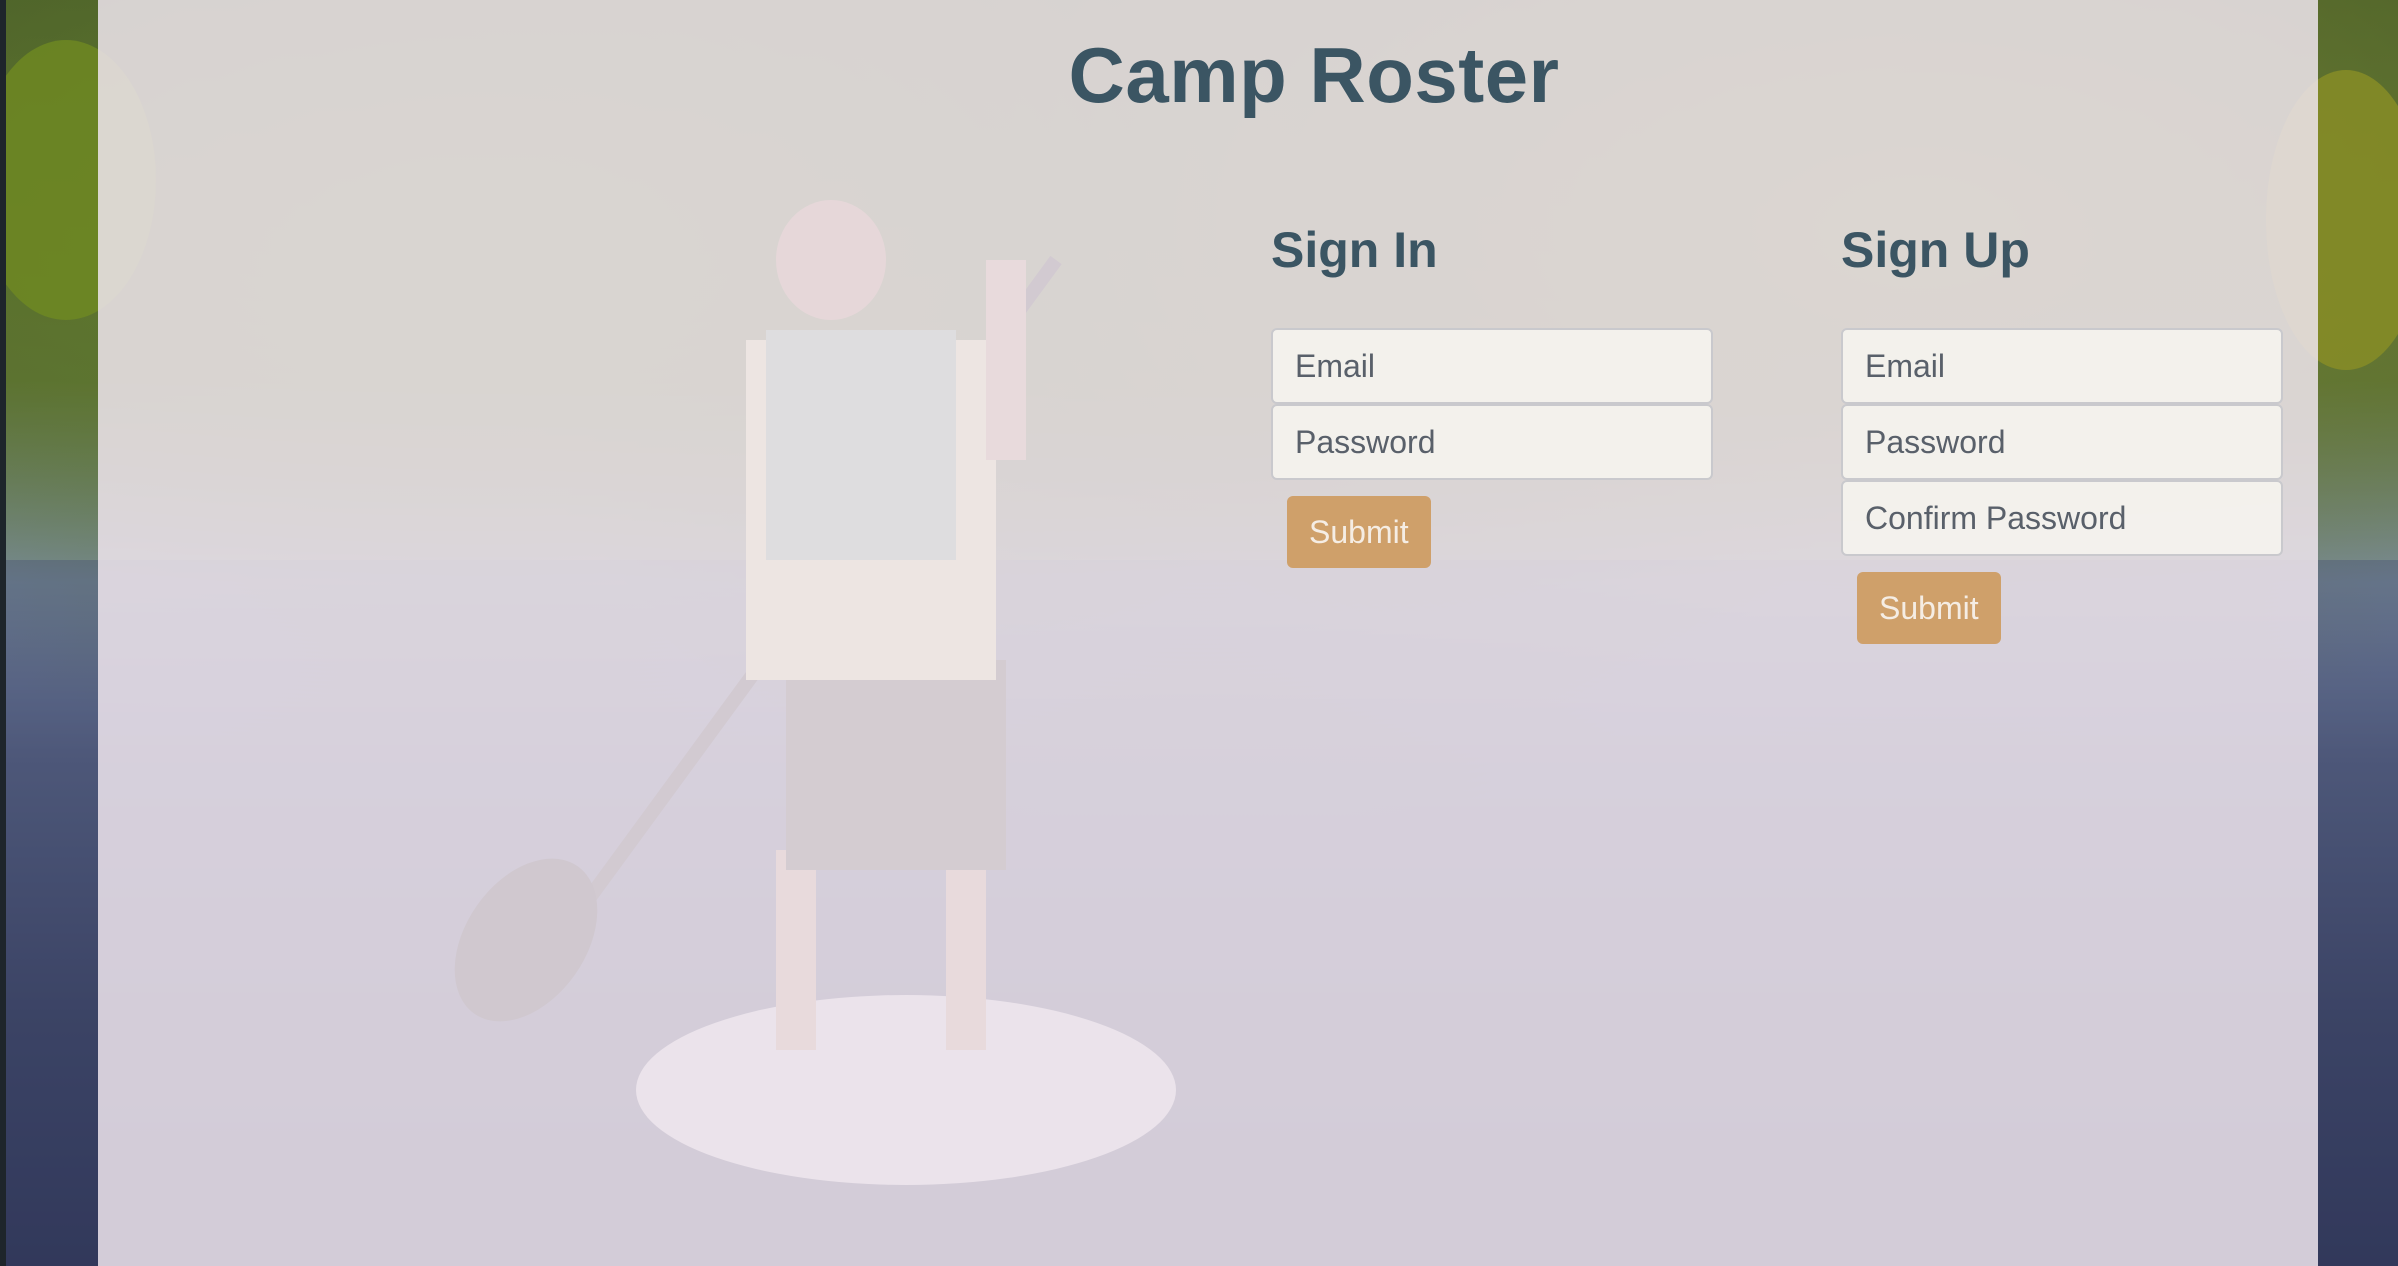 Image resolution: width=2398 pixels, height=1266 pixels. I want to click on sign-in-submit-button: Submit, so click(1359, 532).